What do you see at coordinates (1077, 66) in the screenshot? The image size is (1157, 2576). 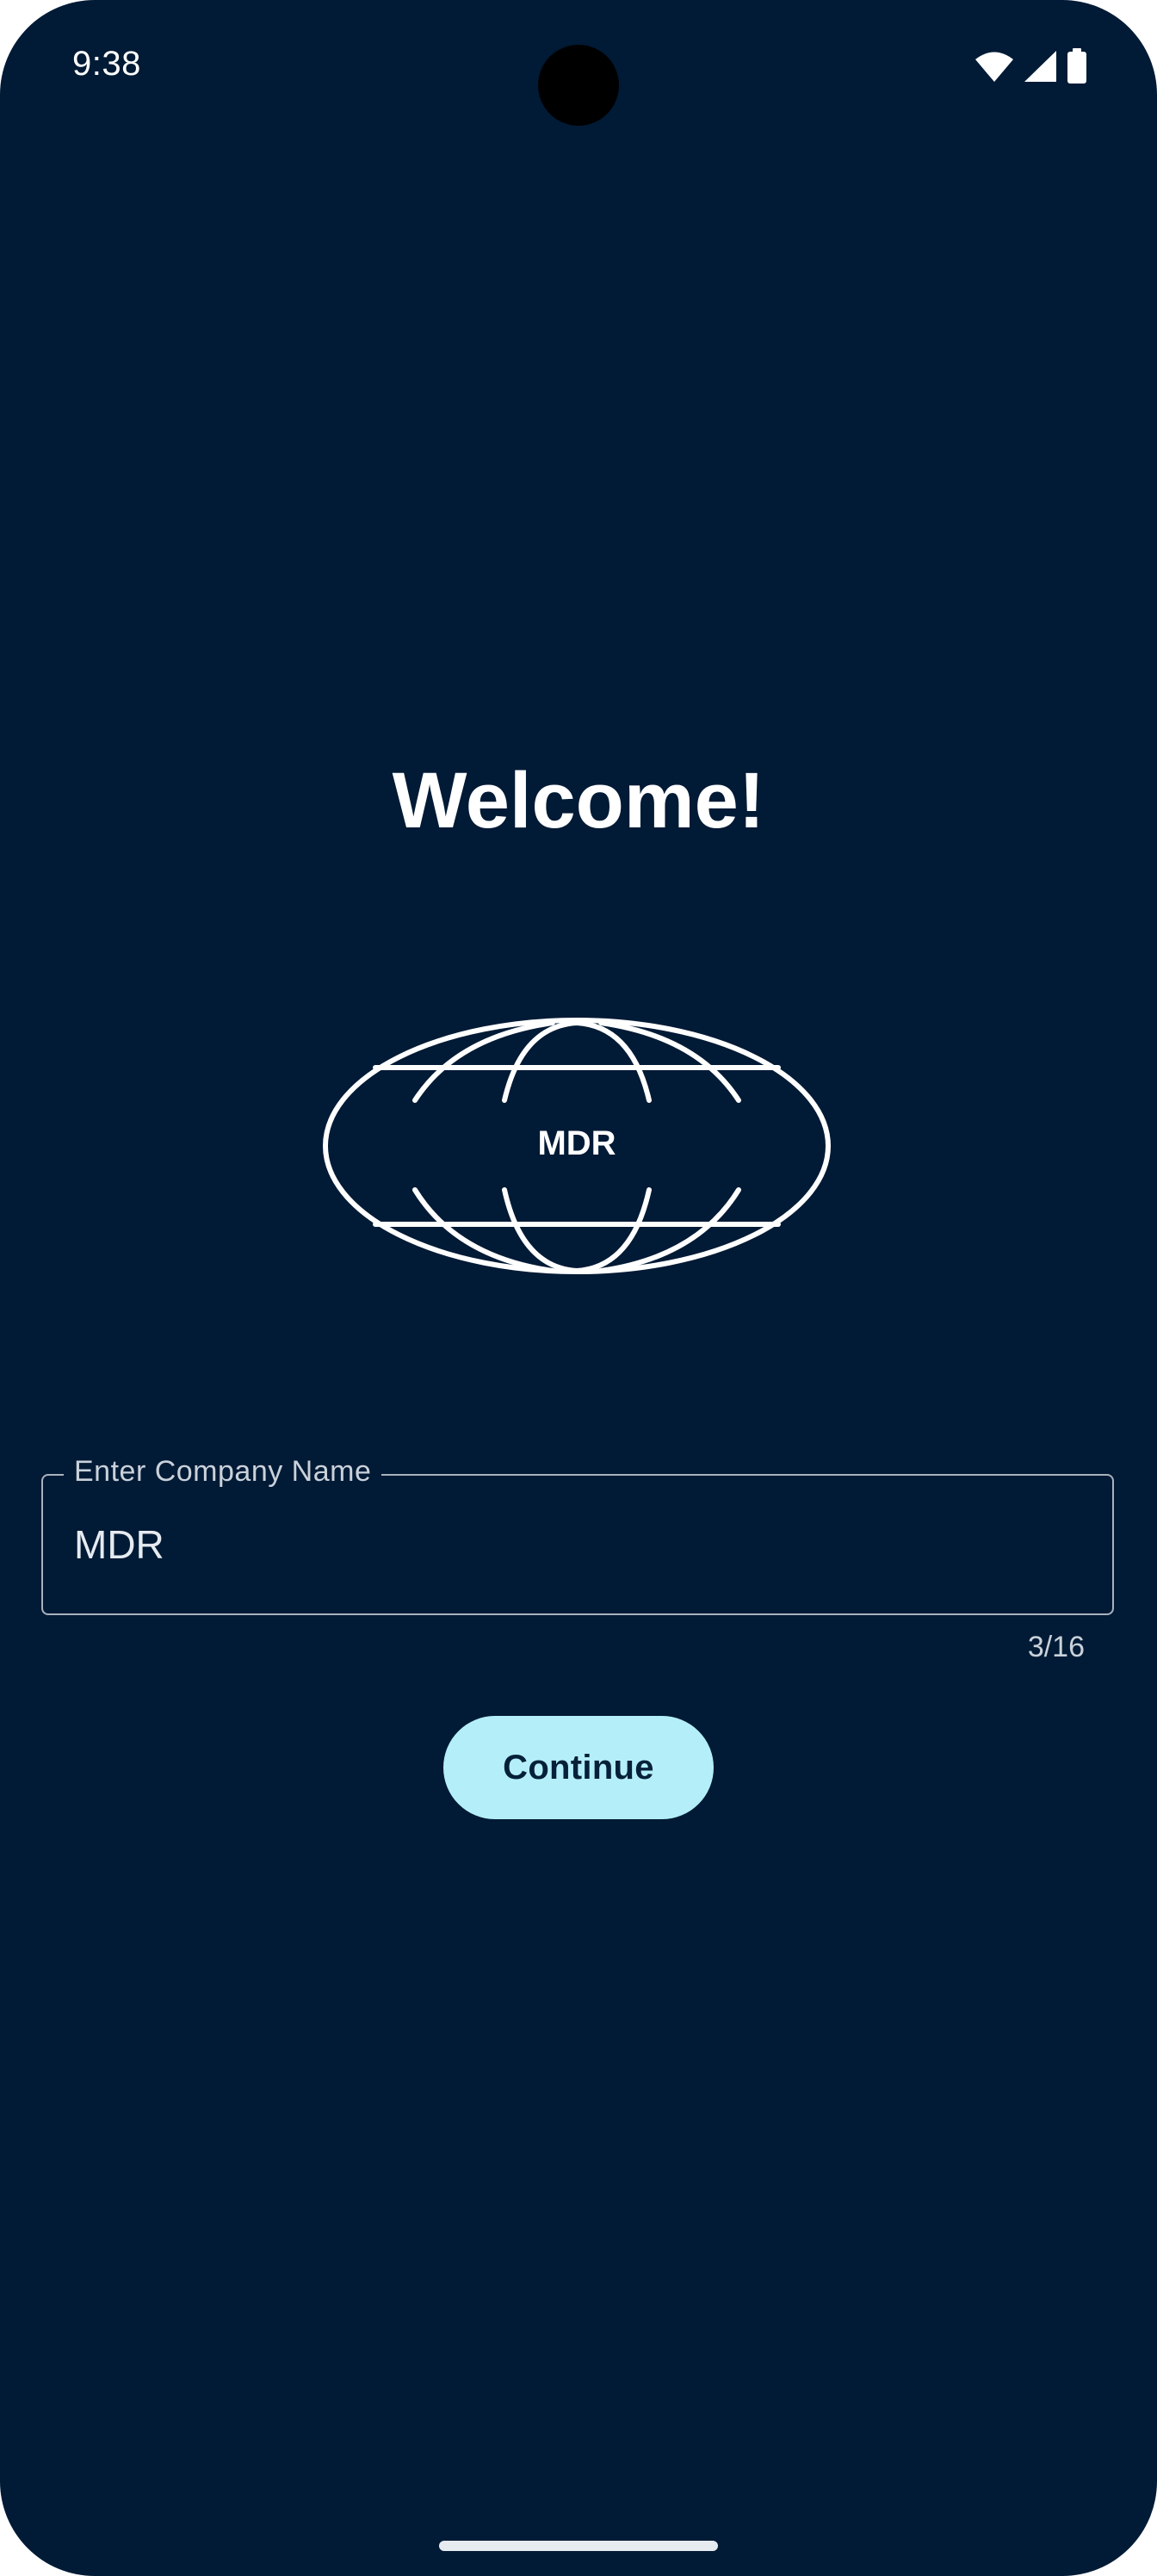 I see `battery-icon` at bounding box center [1077, 66].